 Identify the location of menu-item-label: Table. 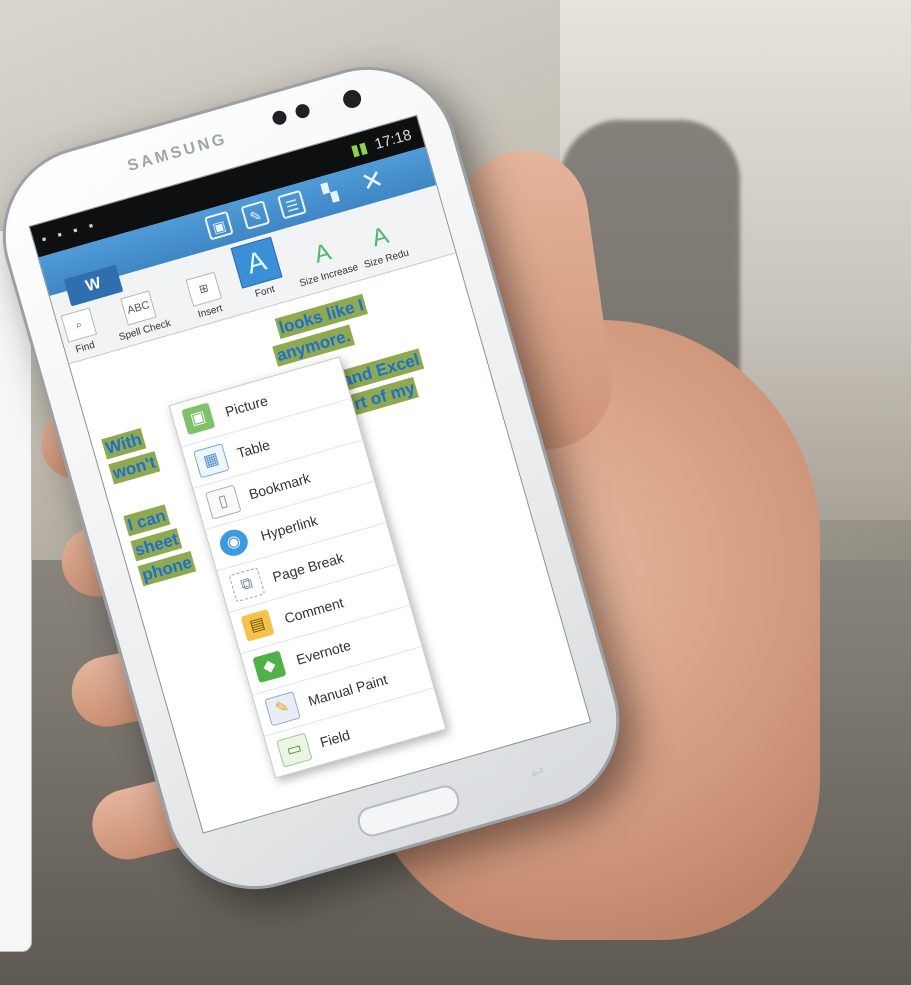
(253, 449).